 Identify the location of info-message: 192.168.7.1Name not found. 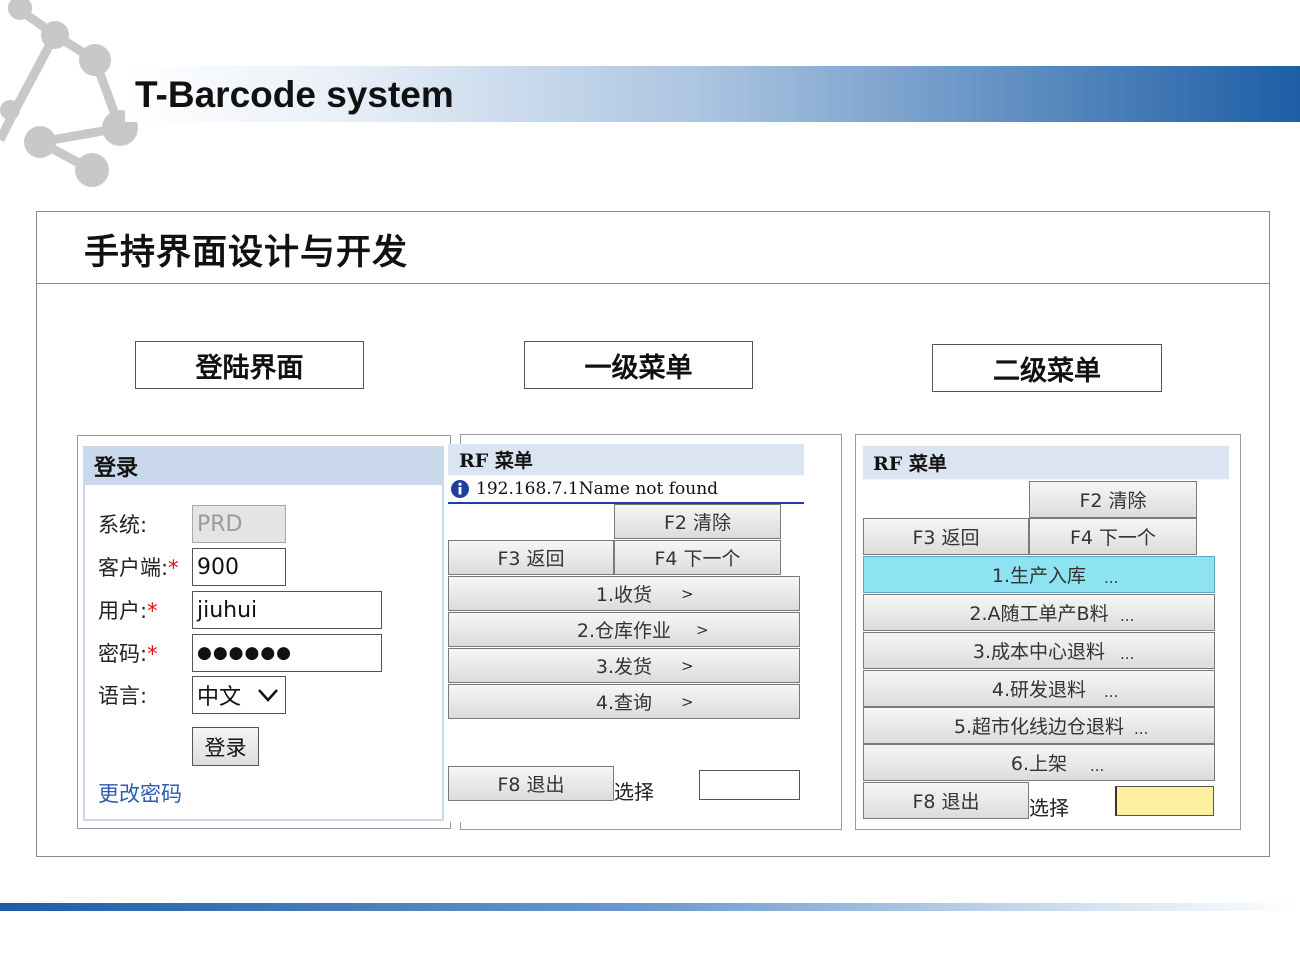
(597, 489).